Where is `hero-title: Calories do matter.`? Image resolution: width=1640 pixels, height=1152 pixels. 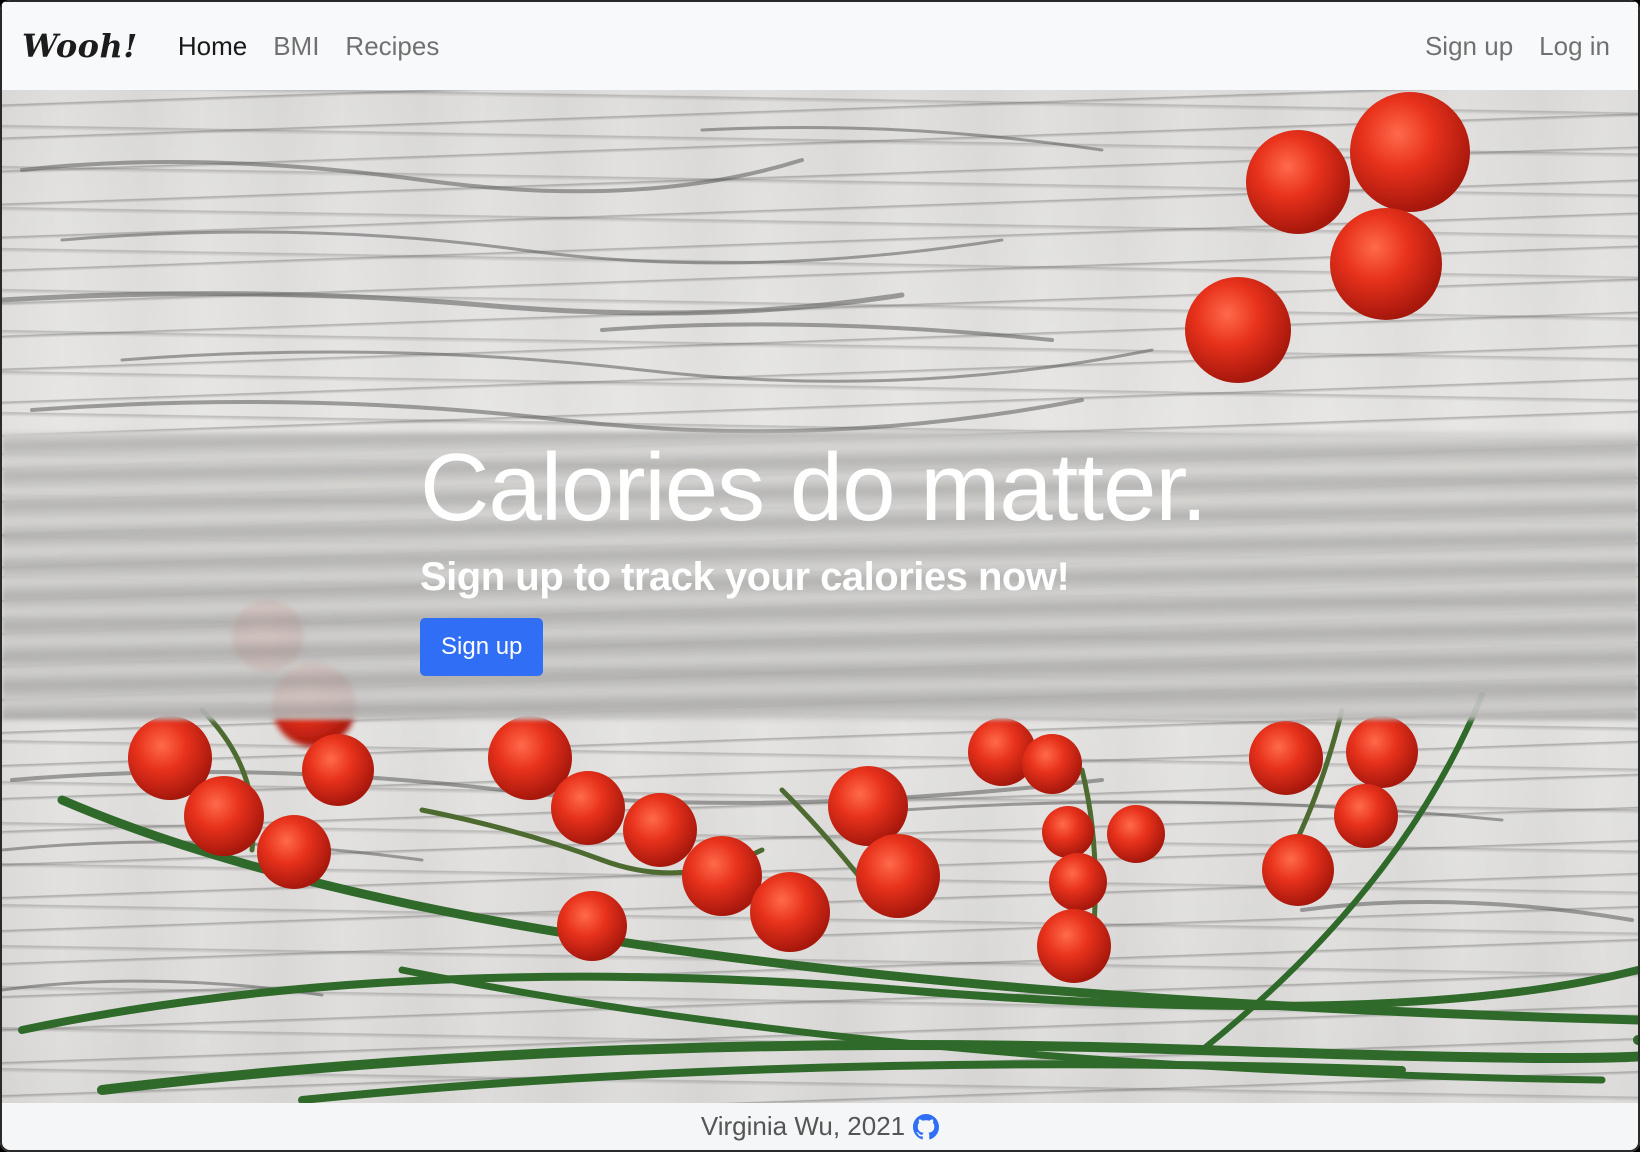
hero-title: Calories do matter. is located at coordinates (814, 487).